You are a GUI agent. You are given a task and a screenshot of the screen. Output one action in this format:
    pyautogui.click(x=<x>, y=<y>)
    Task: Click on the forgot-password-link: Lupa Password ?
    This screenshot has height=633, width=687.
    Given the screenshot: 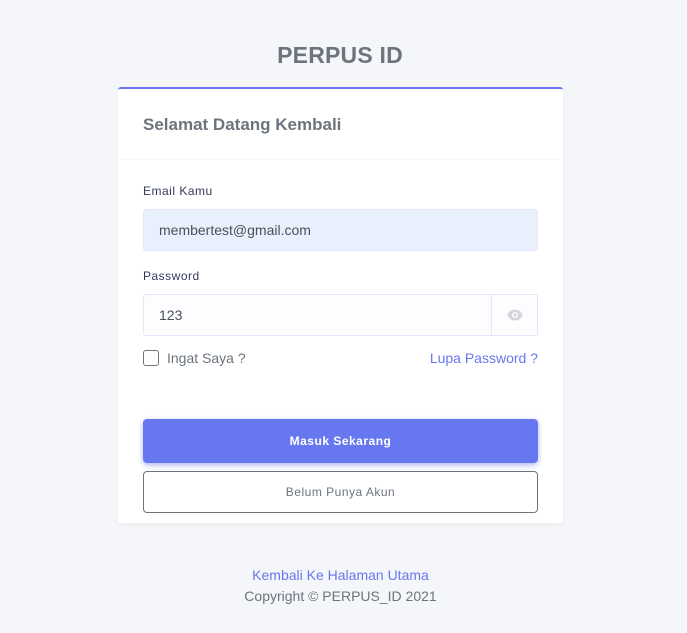 What is the action you would take?
    pyautogui.click(x=484, y=358)
    